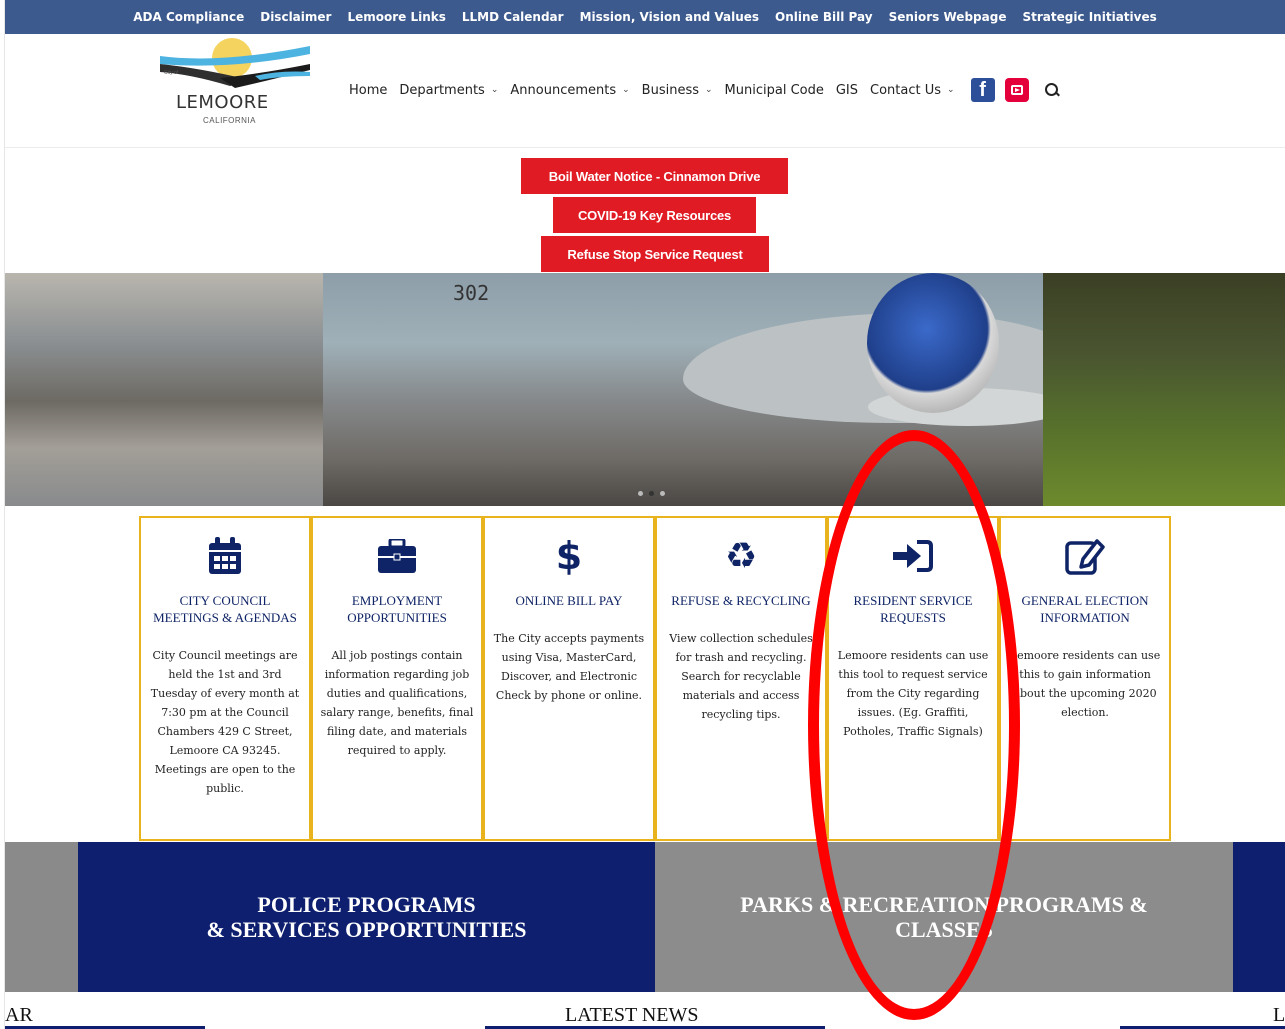 Image resolution: width=1285 pixels, height=1029 pixels. I want to click on slide-park-image, so click(1164, 389).